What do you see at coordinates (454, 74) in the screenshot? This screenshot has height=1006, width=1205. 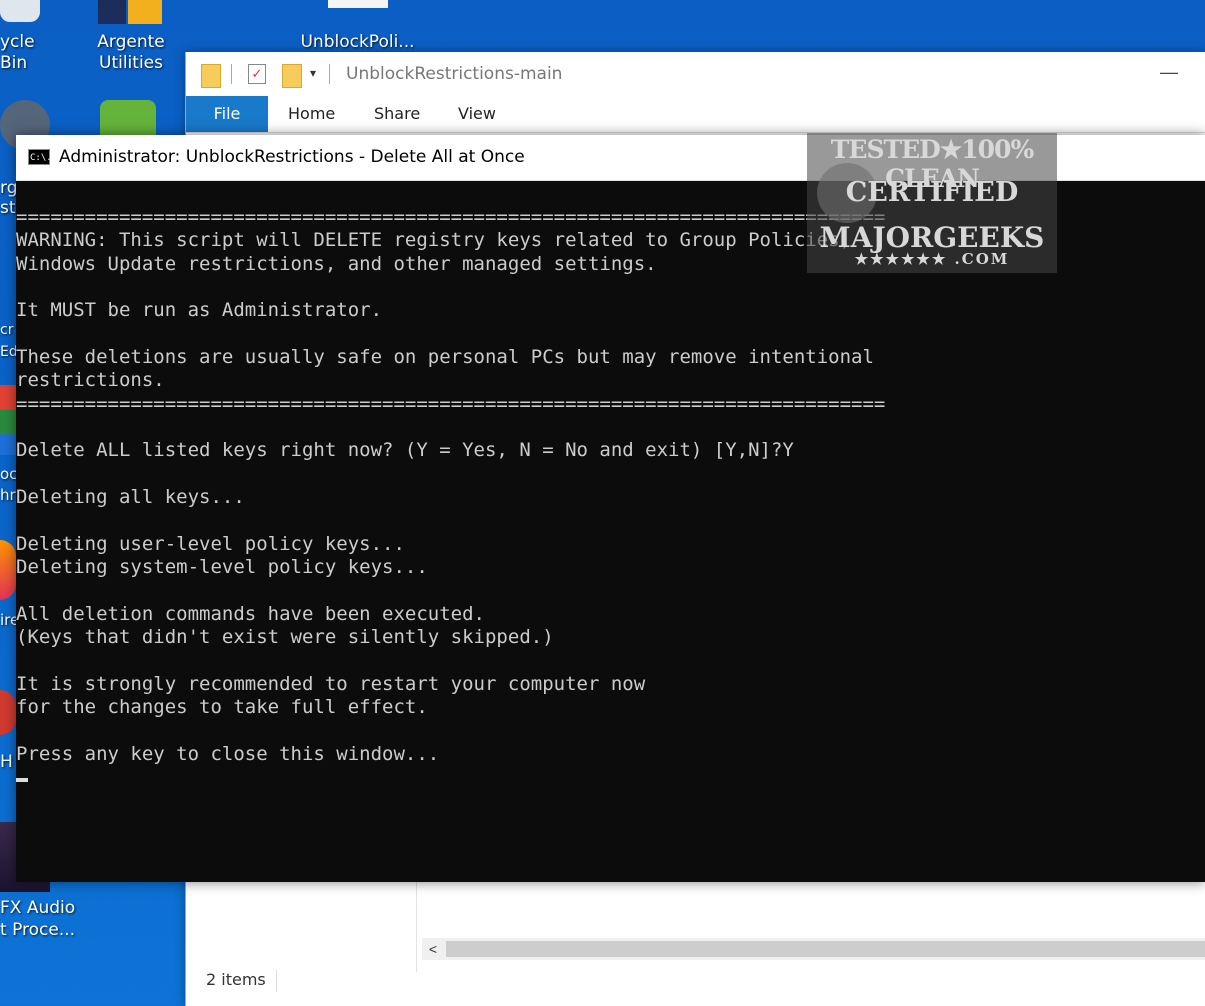 I see `explorer-window-title: UnblockRestrictions-main` at bounding box center [454, 74].